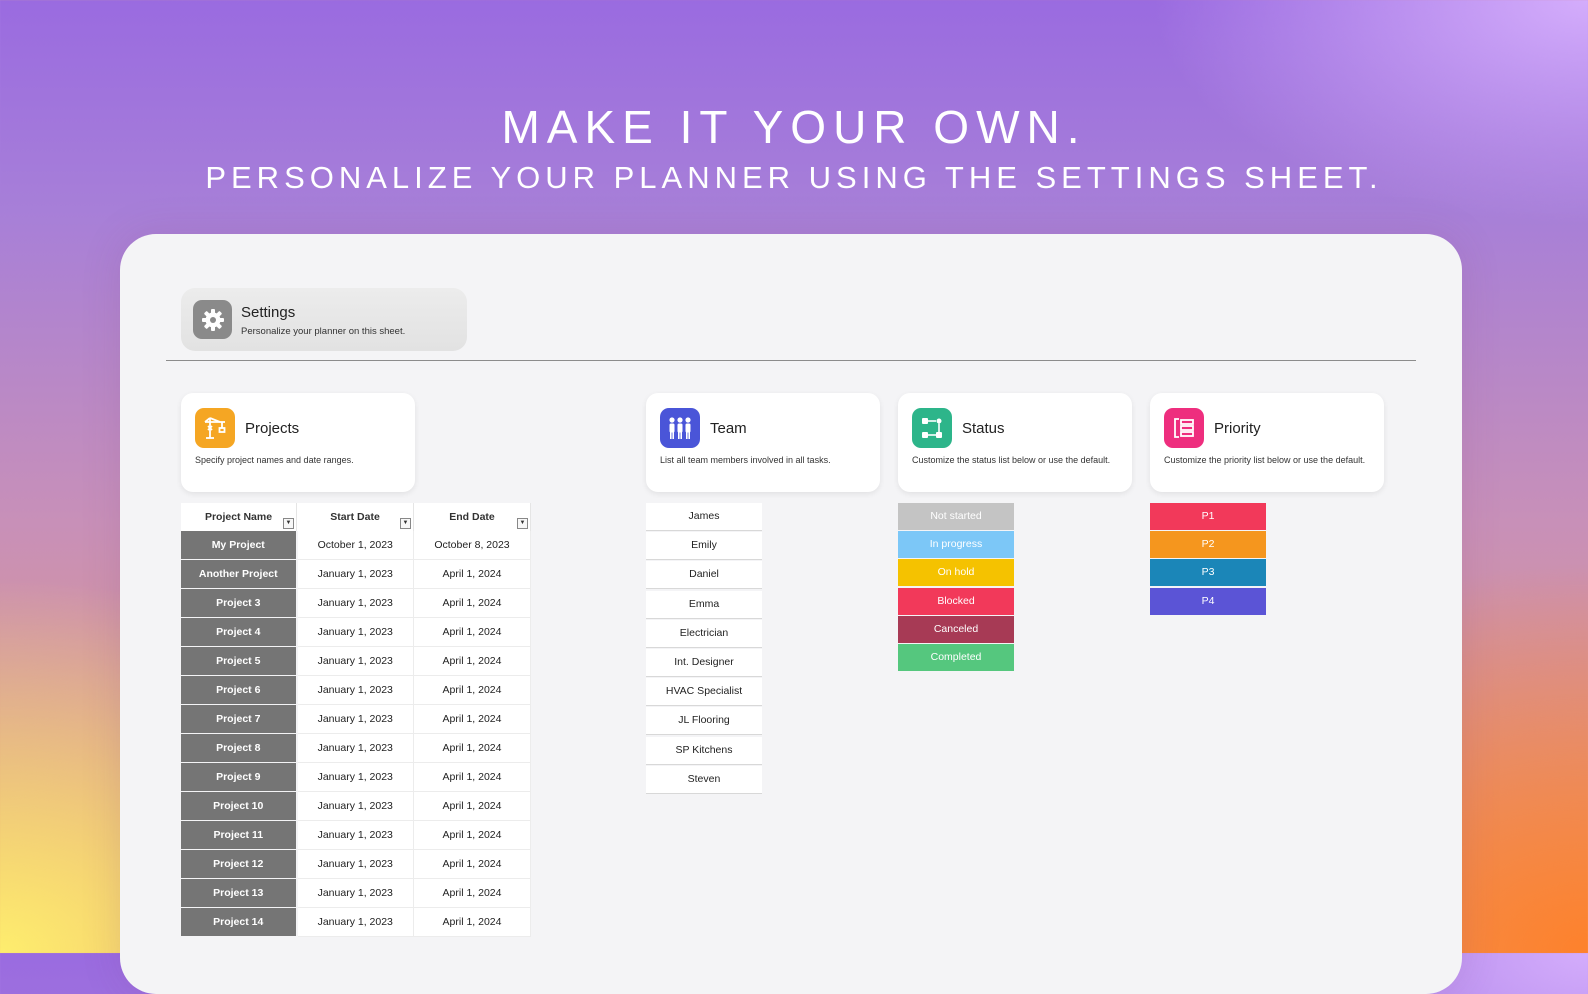  What do you see at coordinates (791, 360) in the screenshot?
I see `header-divider` at bounding box center [791, 360].